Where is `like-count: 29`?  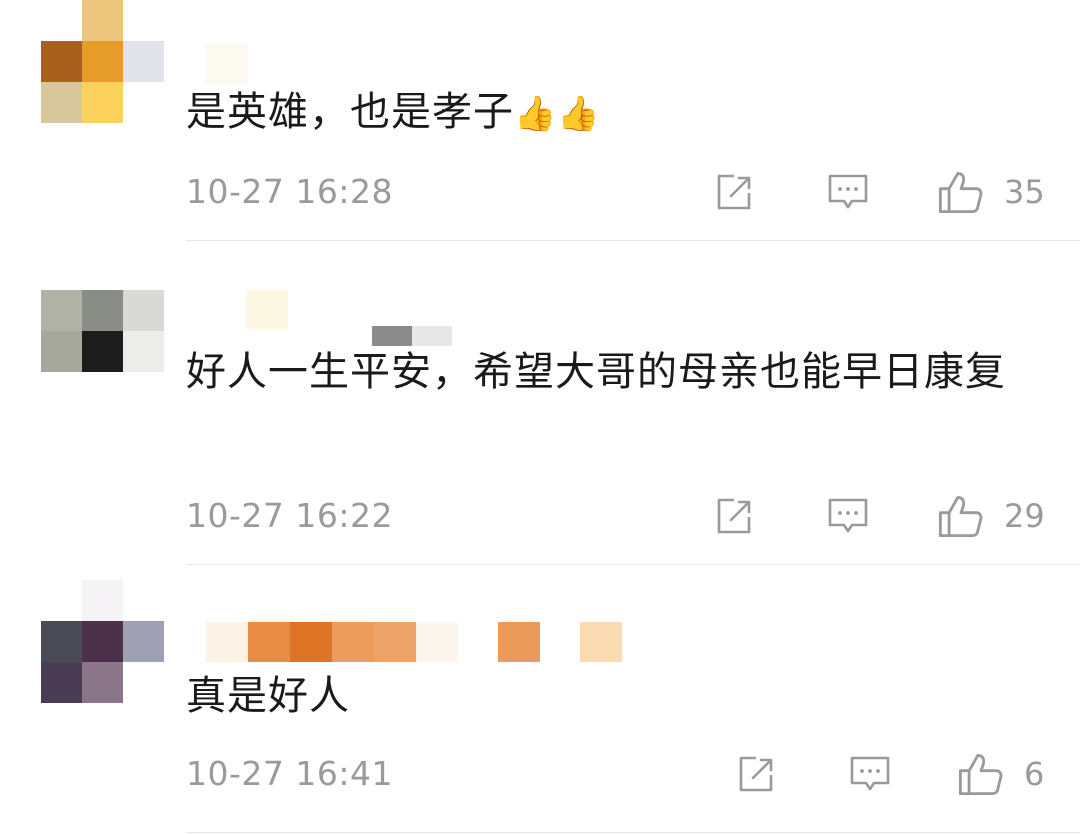
like-count: 29 is located at coordinates (1024, 516).